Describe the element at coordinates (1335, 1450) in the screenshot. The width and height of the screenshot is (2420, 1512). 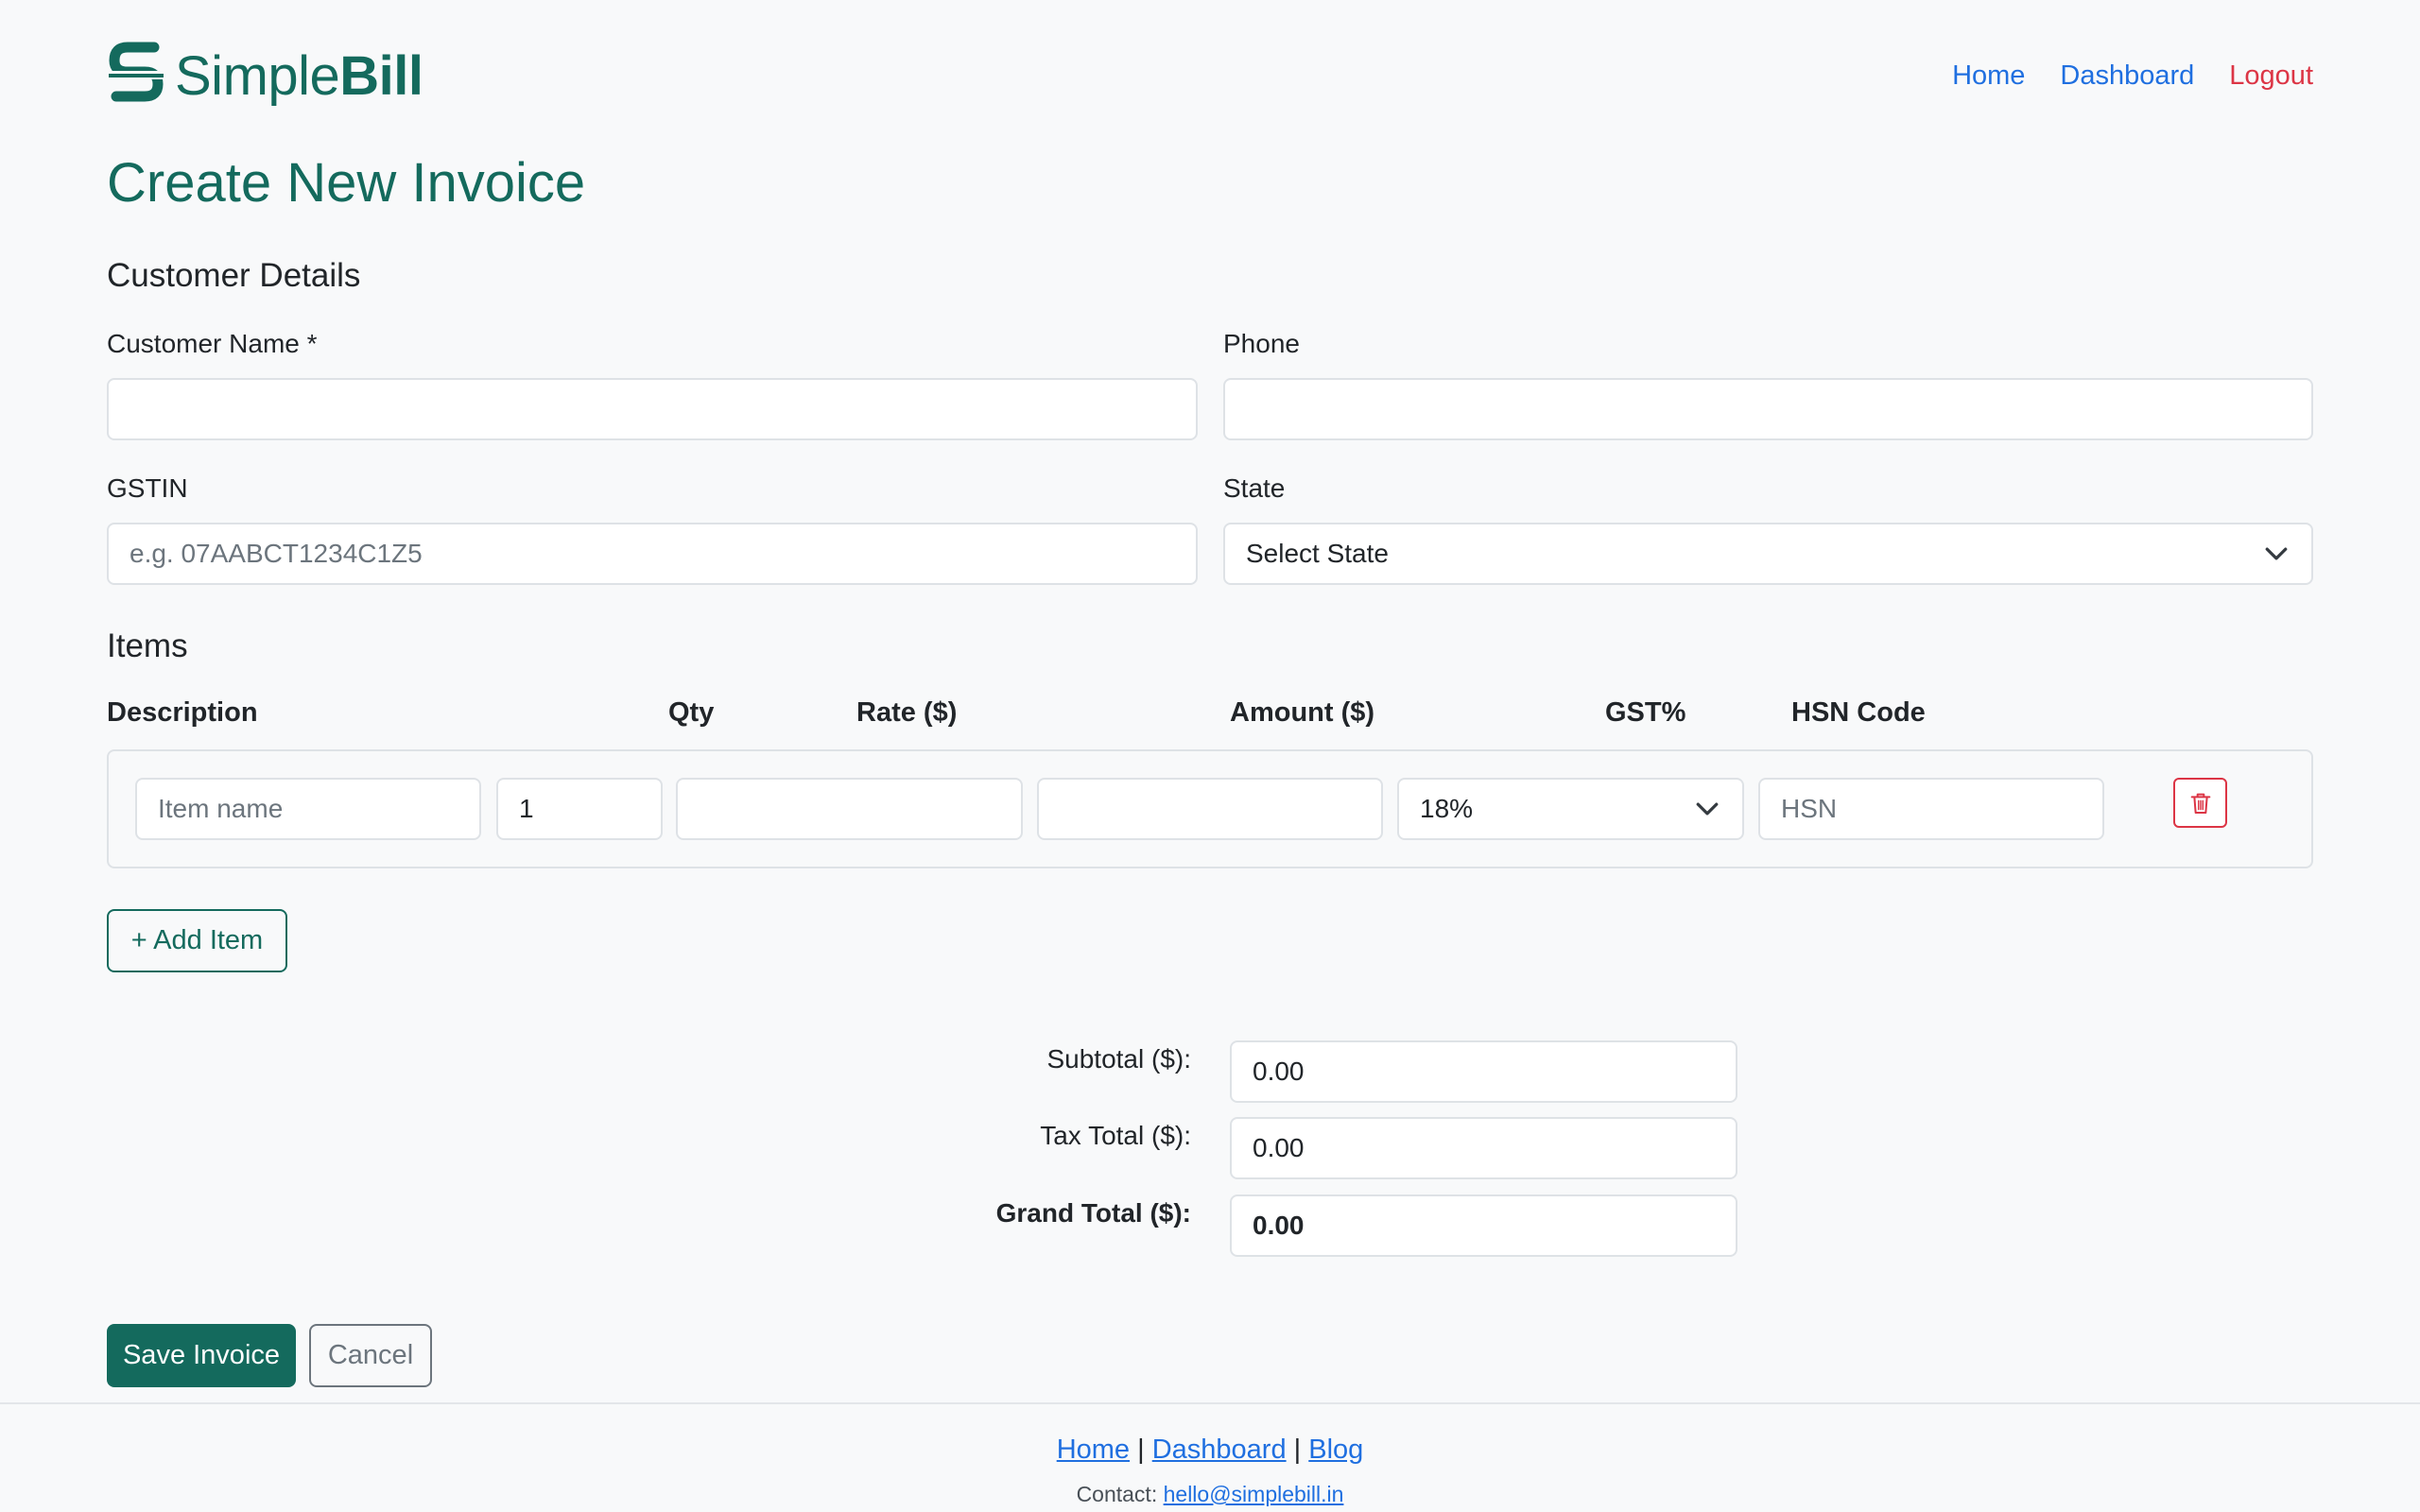
I see `footer-blog-link: Blog` at that location.